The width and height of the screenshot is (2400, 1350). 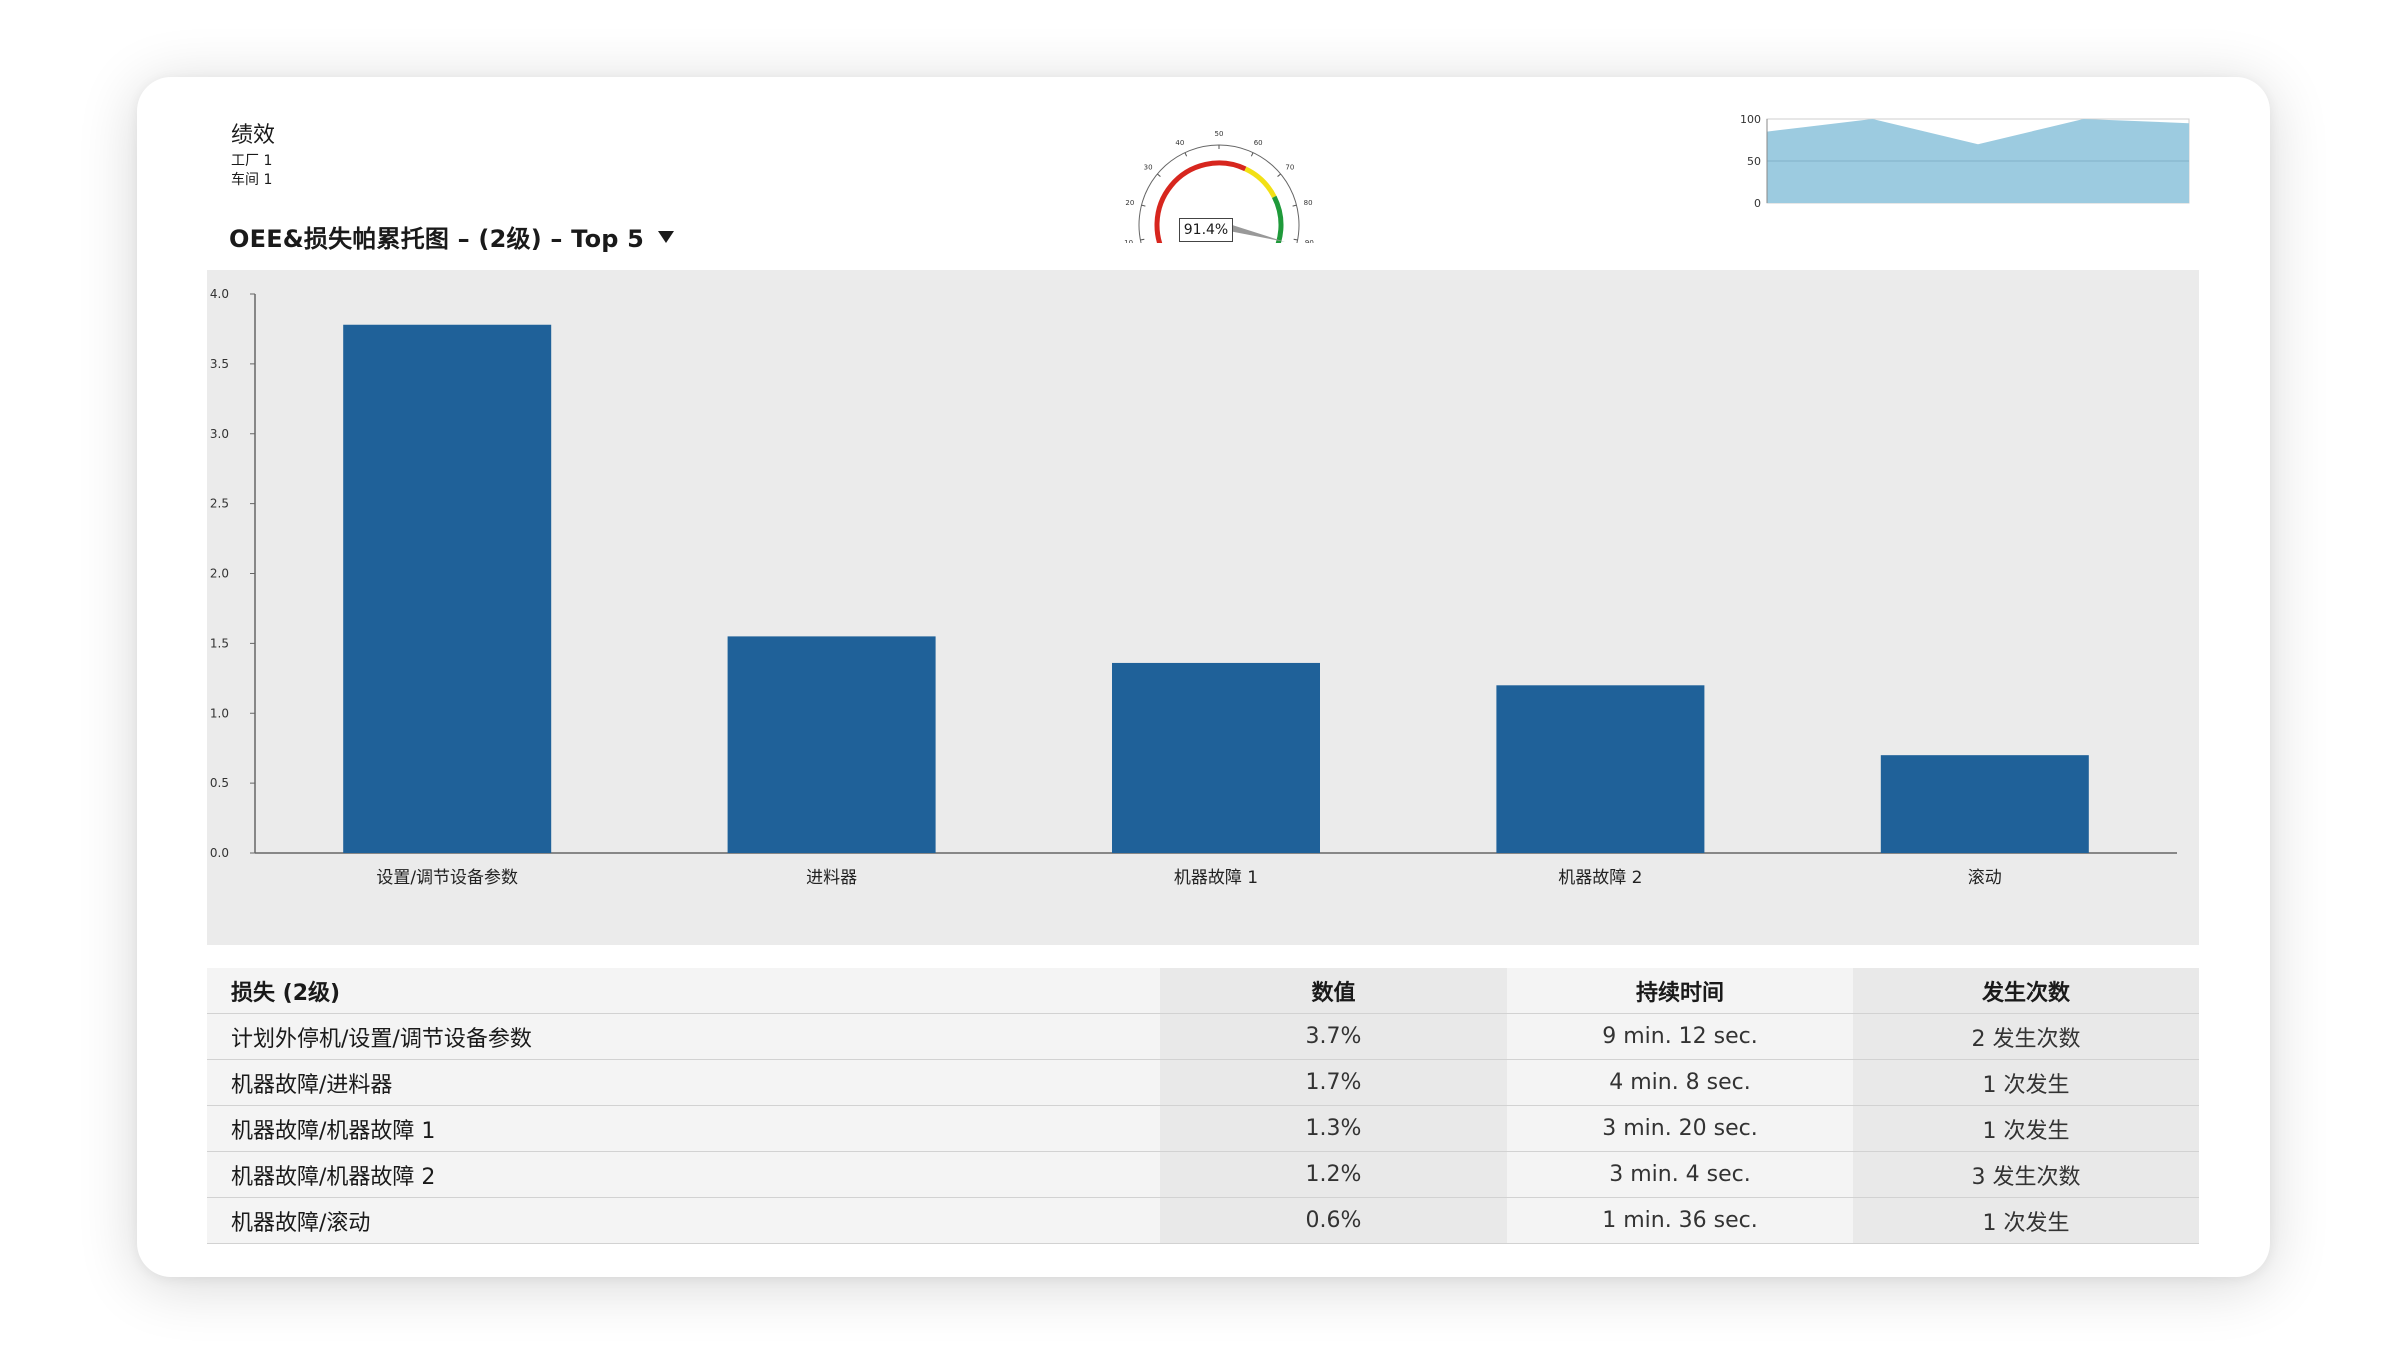 I want to click on y-tick-label: 3.0, so click(x=219, y=434).